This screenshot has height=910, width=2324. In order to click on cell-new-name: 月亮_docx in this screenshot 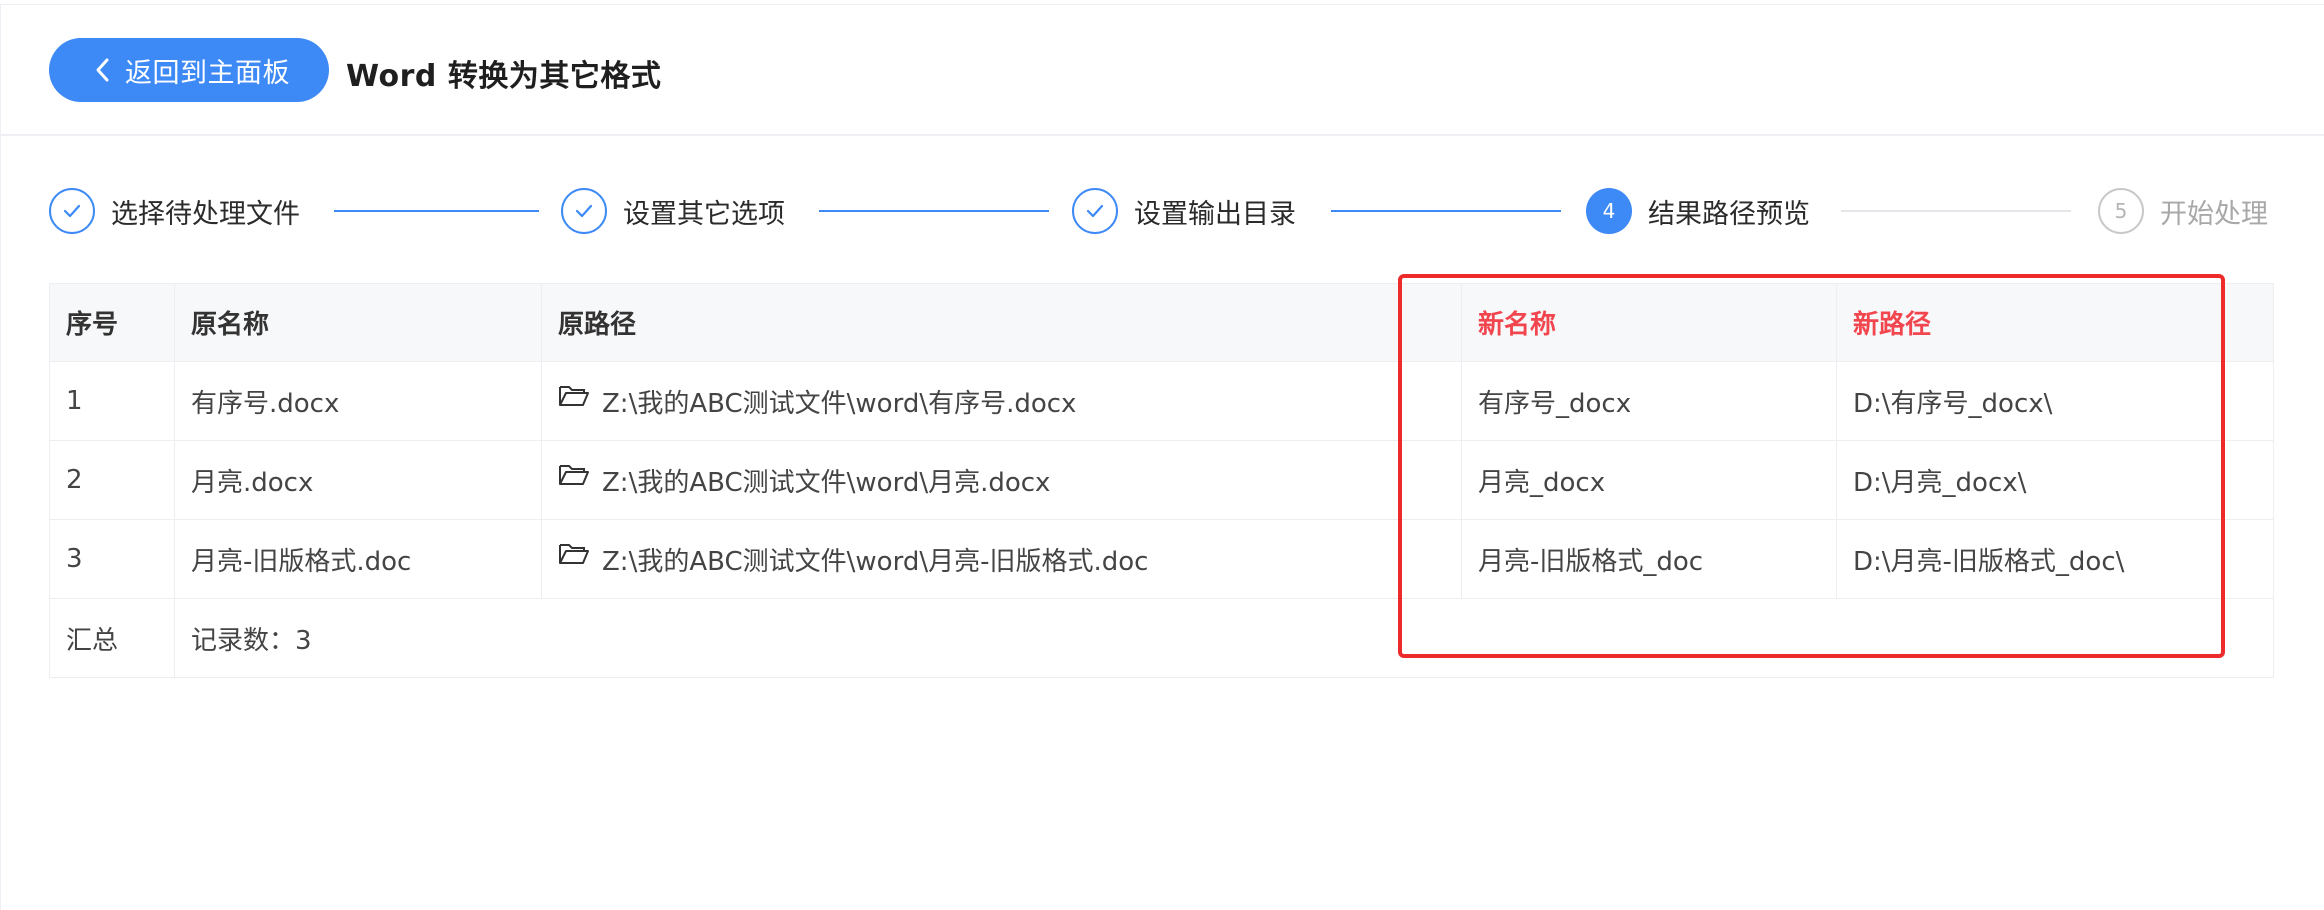, I will do `click(1649, 480)`.